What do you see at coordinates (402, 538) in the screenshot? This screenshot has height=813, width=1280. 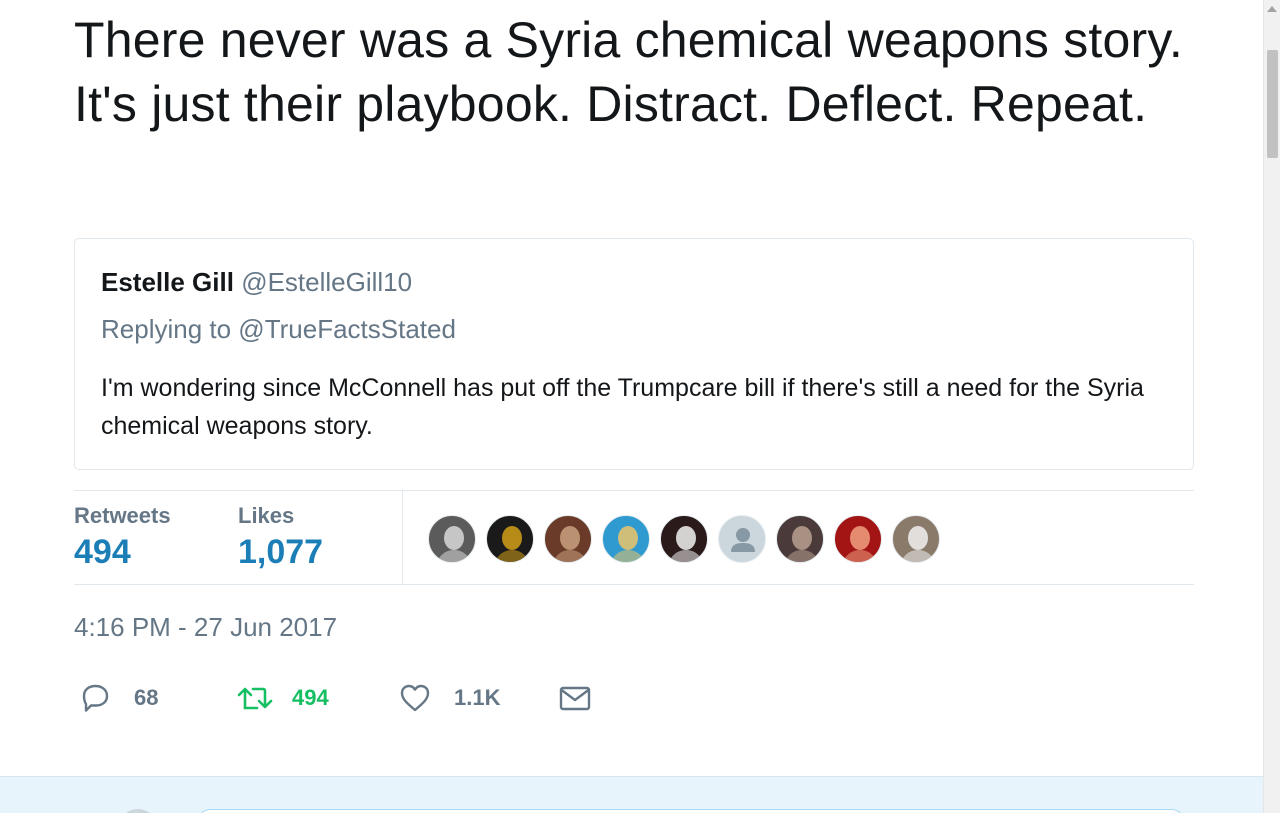 I see `stats-divider` at bounding box center [402, 538].